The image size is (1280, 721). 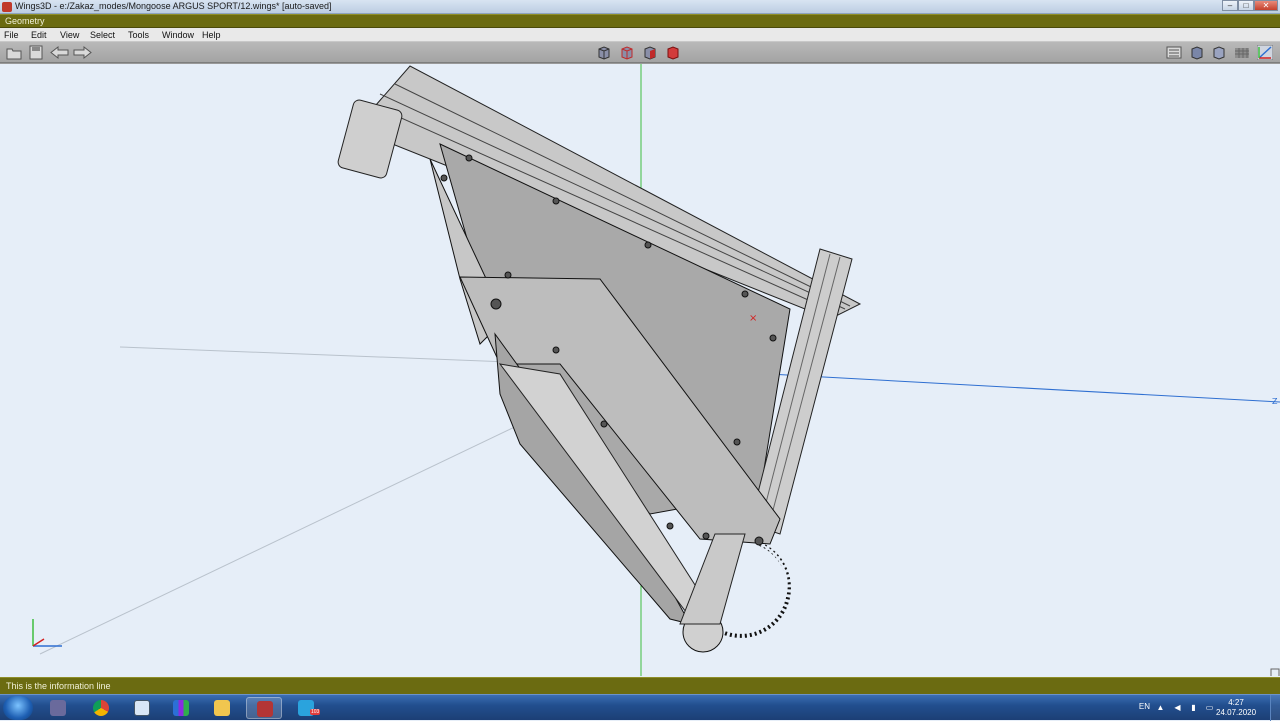 What do you see at coordinates (58, 708) in the screenshot?
I see `taskbar-app-paint` at bounding box center [58, 708].